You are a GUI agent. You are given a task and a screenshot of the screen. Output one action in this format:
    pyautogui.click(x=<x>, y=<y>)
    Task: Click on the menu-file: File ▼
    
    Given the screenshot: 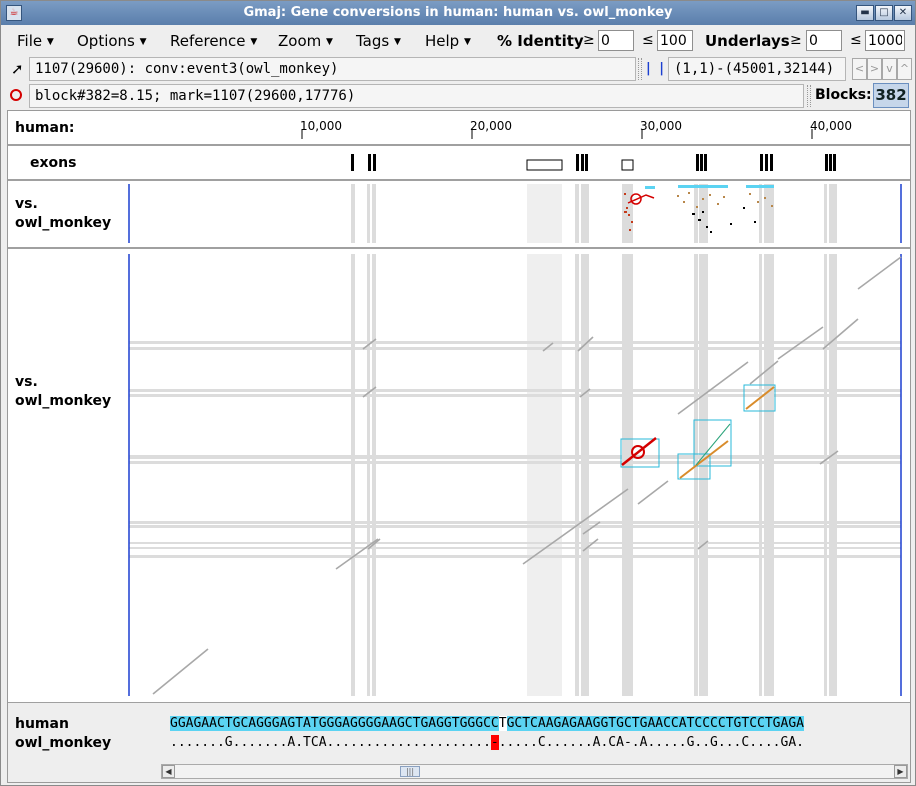 What is the action you would take?
    pyautogui.click(x=35, y=41)
    